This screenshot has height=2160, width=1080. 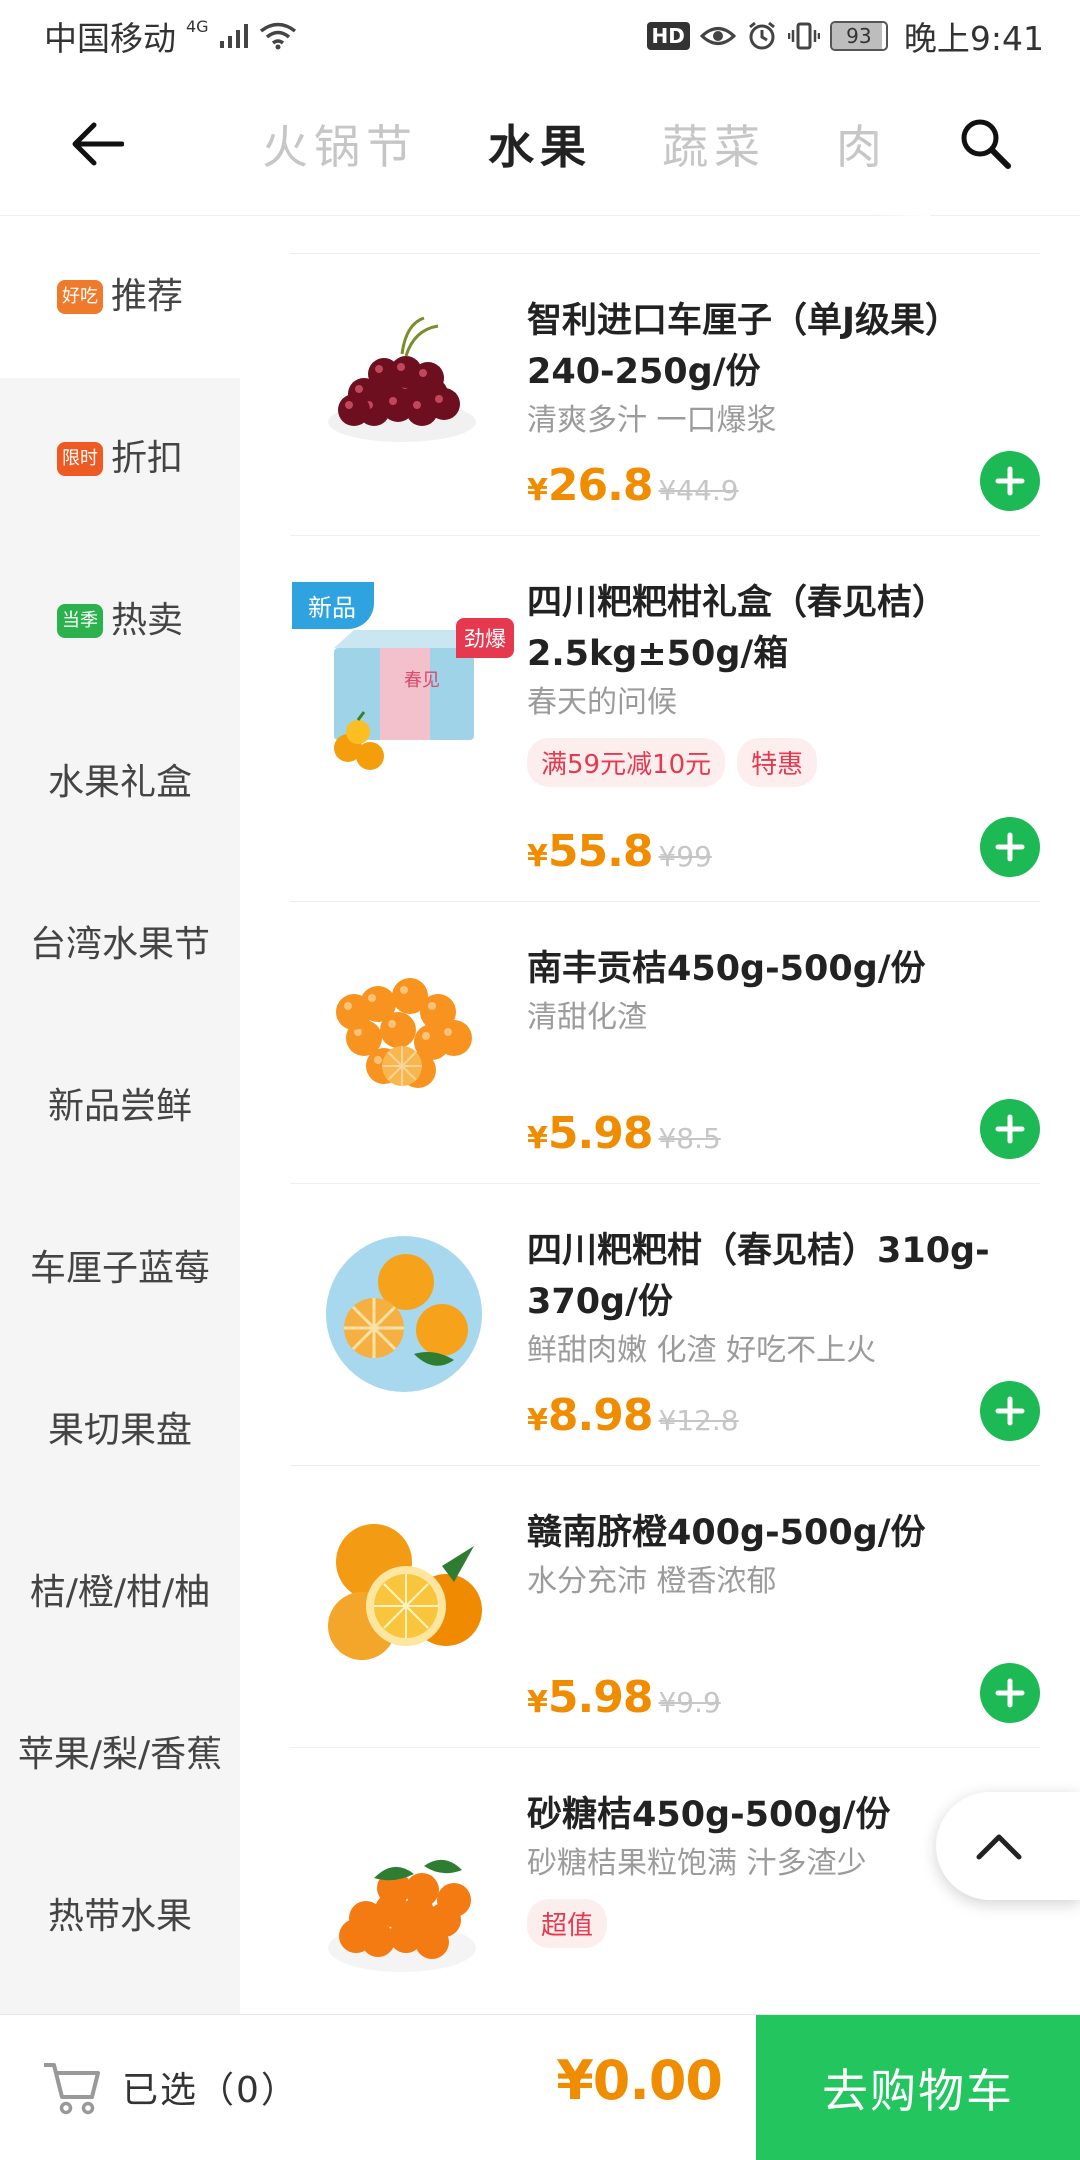 I want to click on sidebar-item-label: 苹果/梨/香蕉, so click(x=120, y=1754).